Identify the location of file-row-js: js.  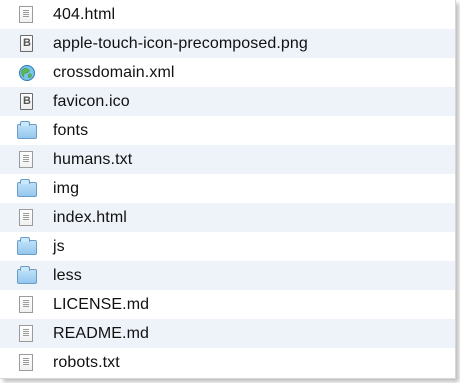
(227, 246).